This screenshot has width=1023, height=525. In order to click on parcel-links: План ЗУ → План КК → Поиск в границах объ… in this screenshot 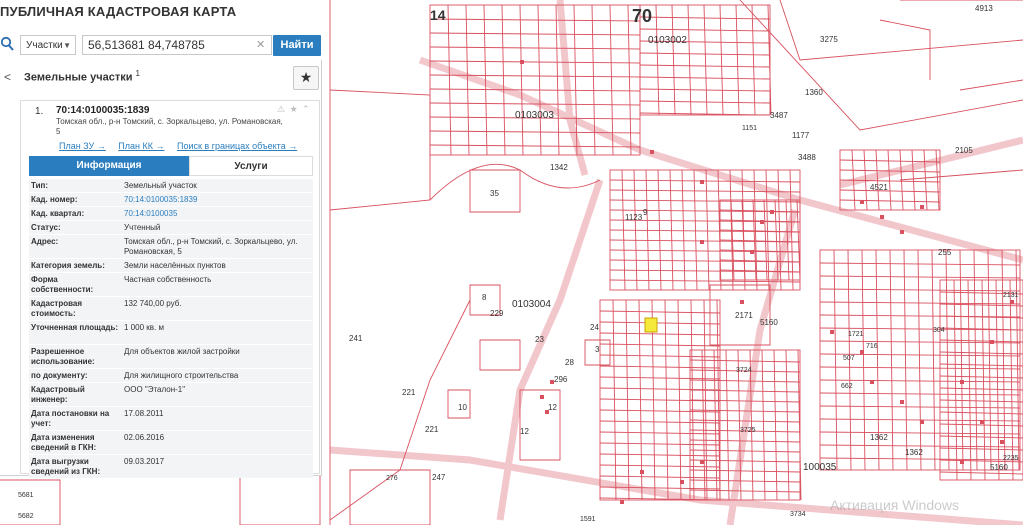, I will do `click(190, 146)`.